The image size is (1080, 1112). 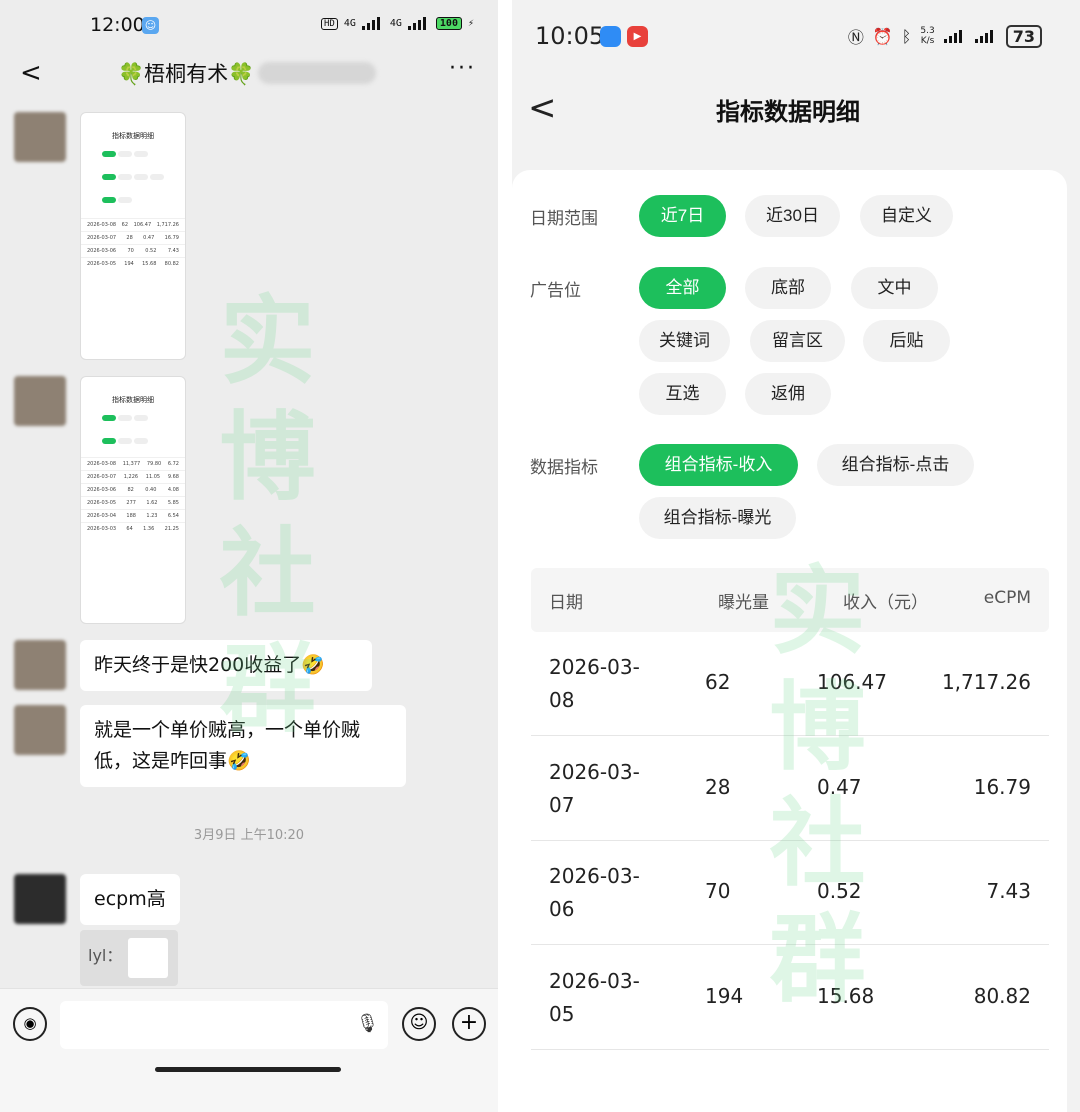 I want to click on thumb-table-row: 2026-03-07 28 0.47 16.79, so click(x=133, y=237).